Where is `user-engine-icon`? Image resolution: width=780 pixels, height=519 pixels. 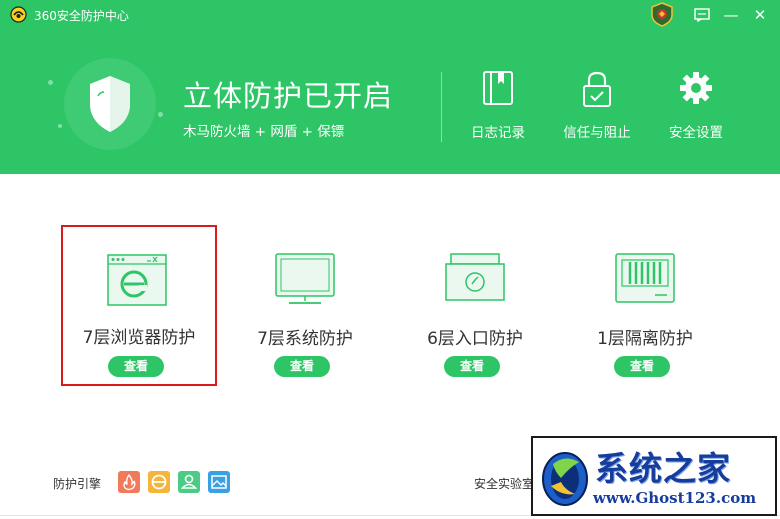 user-engine-icon is located at coordinates (189, 481).